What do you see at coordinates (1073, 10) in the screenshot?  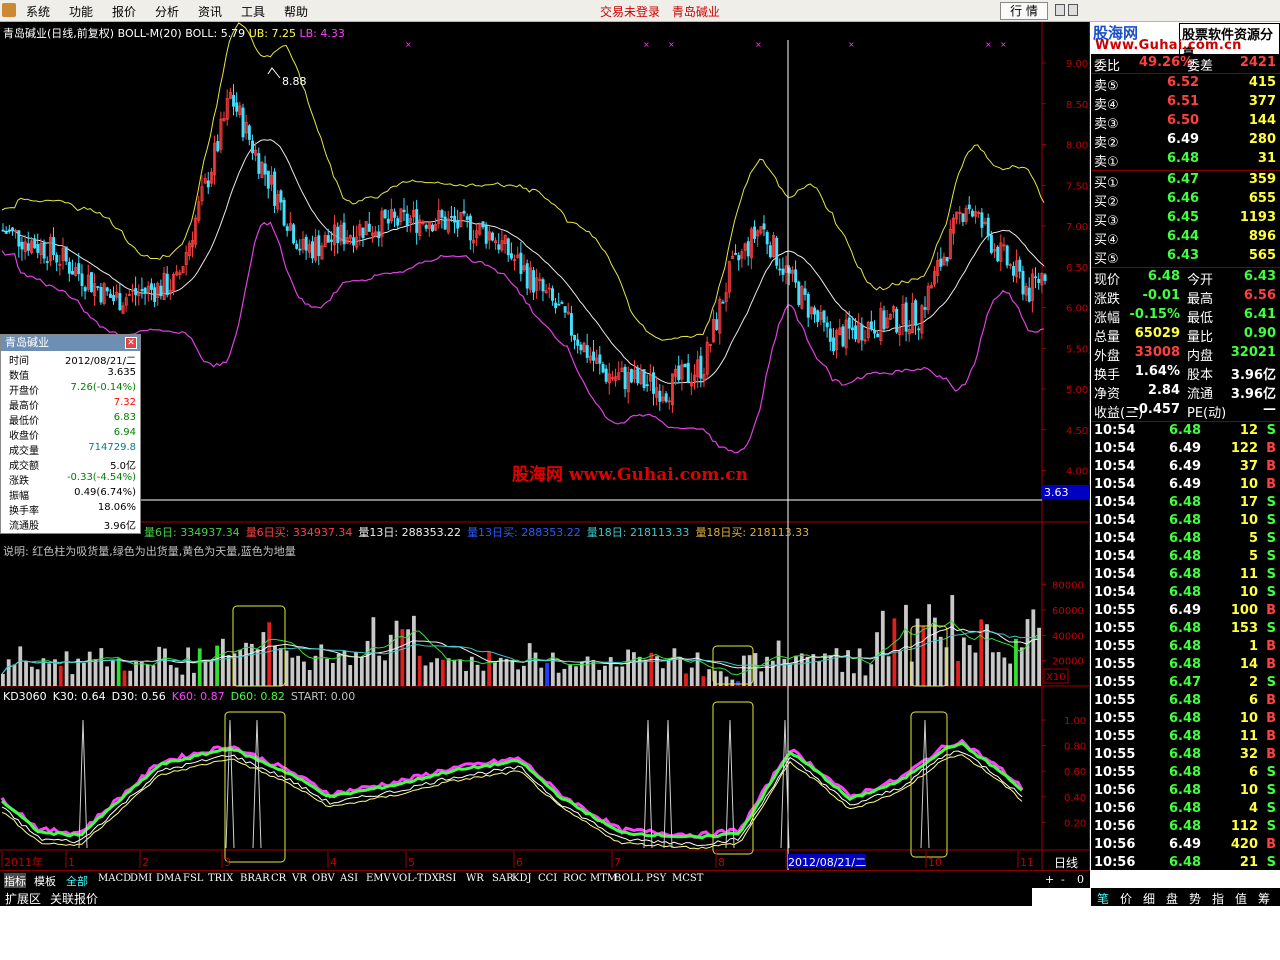 I see `restore-icon` at bounding box center [1073, 10].